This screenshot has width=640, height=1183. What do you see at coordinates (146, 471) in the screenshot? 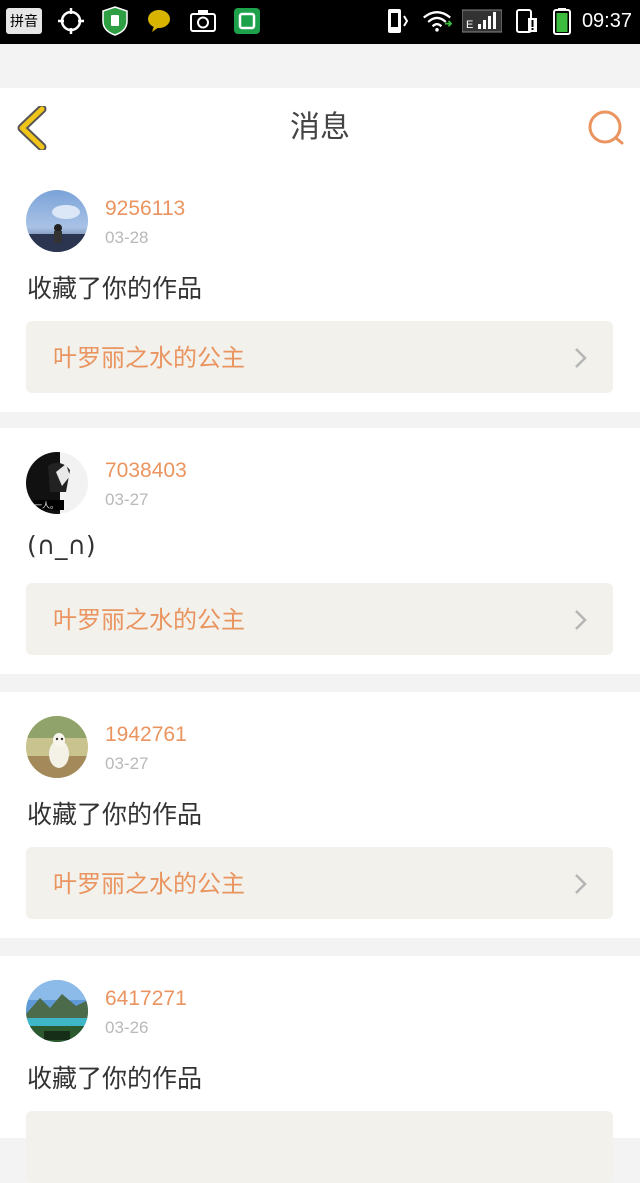
I see `user-id: 7038403` at bounding box center [146, 471].